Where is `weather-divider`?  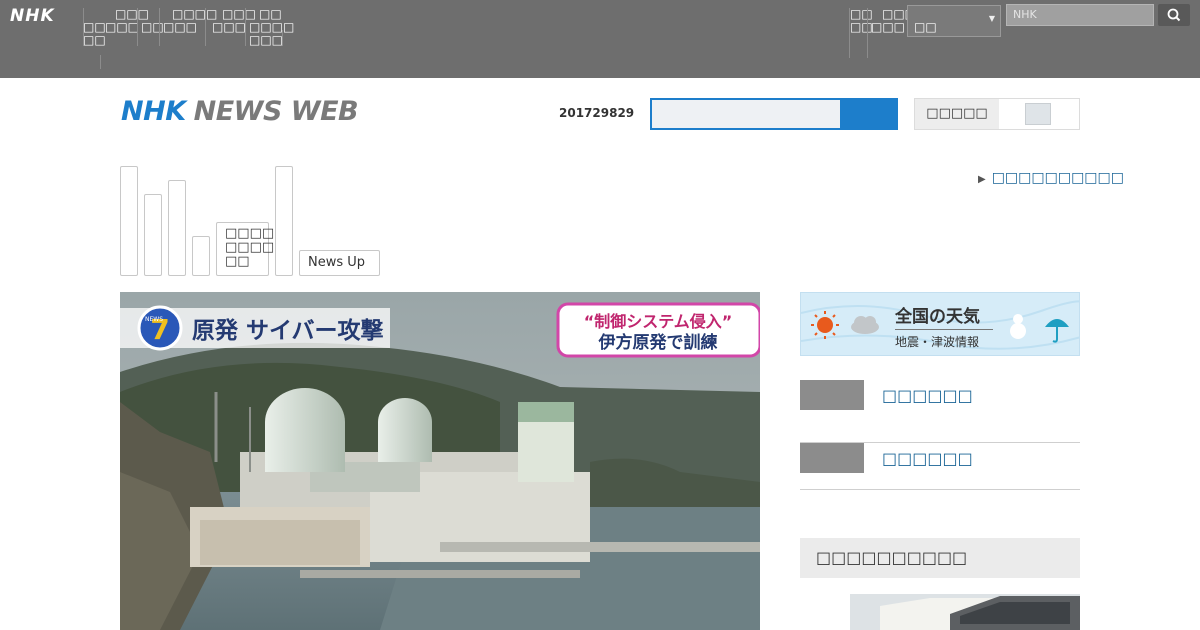
weather-divider is located at coordinates (944, 329).